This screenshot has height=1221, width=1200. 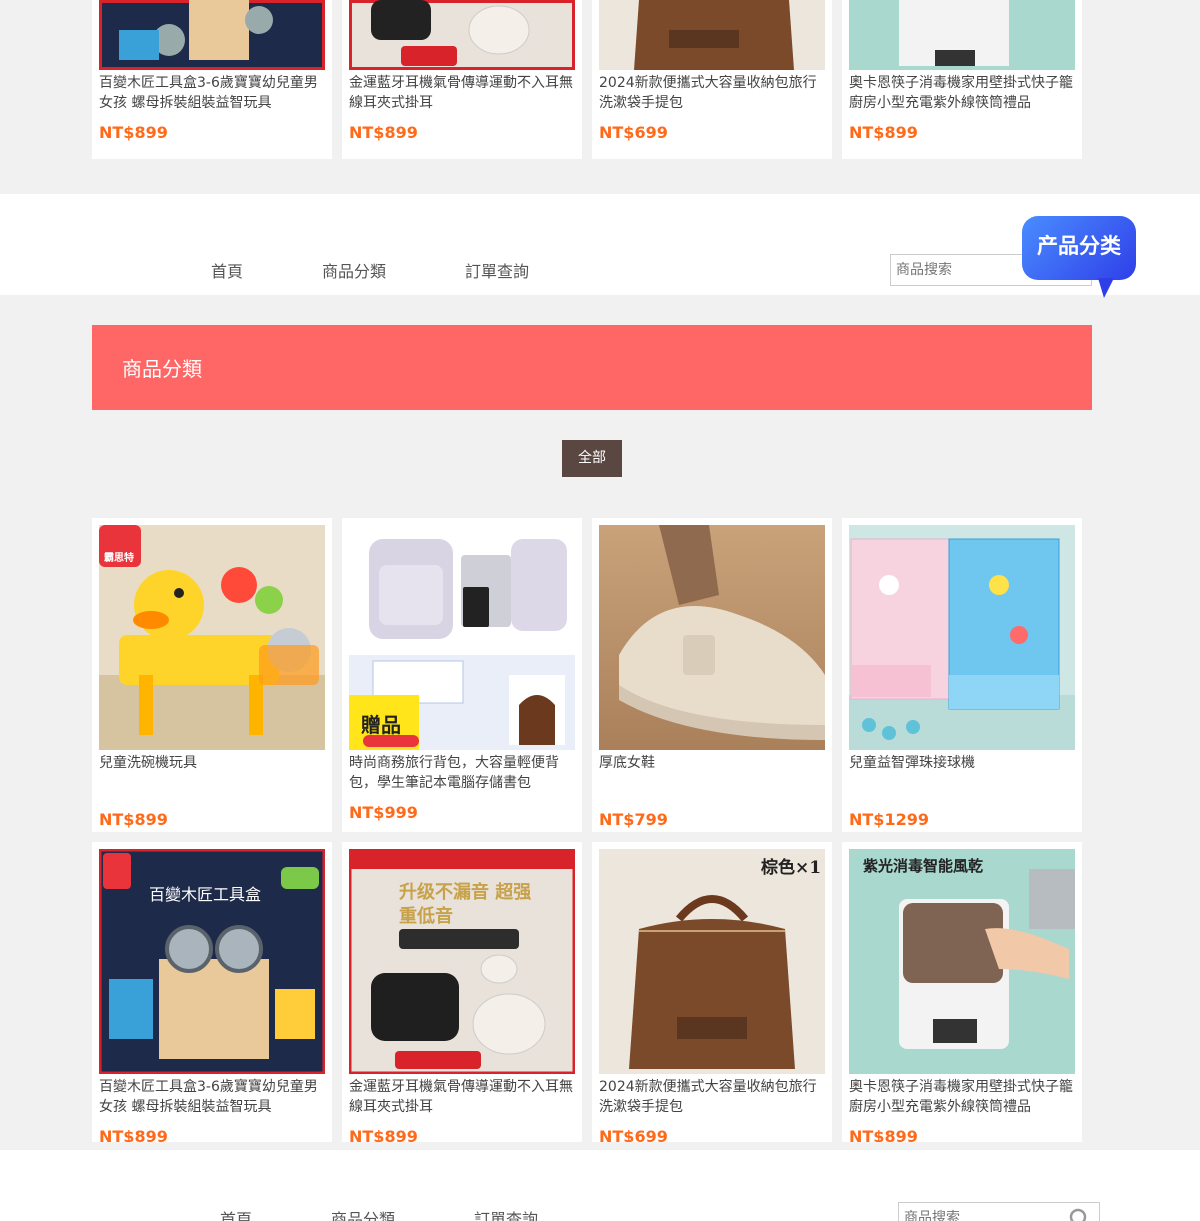 What do you see at coordinates (236, 1213) in the screenshot?
I see `footer-nav-item-home: 首頁` at bounding box center [236, 1213].